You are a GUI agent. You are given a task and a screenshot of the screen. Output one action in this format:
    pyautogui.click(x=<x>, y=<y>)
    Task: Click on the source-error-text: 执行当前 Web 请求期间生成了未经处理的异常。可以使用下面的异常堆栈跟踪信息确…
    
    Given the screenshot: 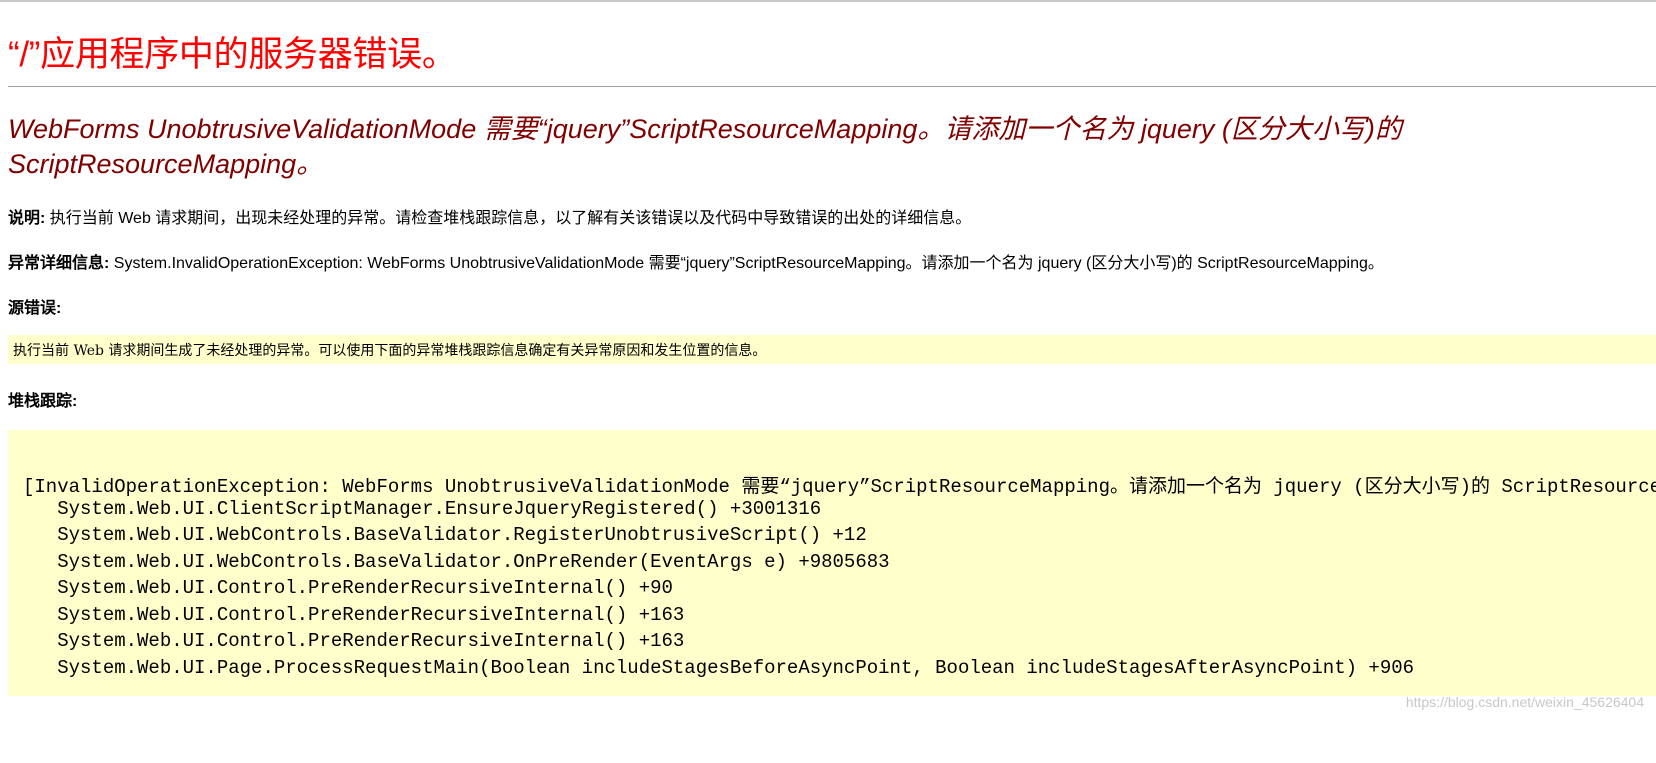 What is the action you would take?
    pyautogui.click(x=390, y=351)
    